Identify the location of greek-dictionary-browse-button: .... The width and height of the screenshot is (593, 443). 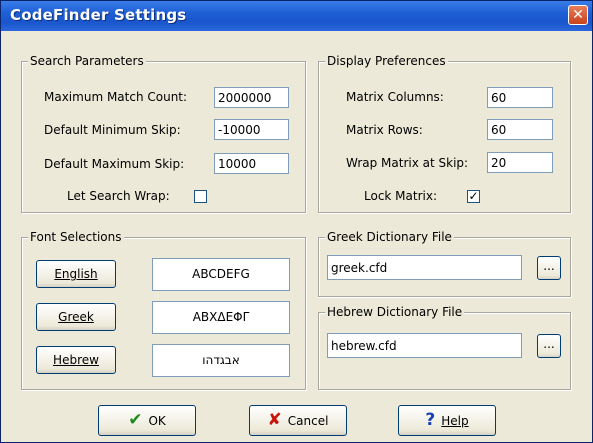
(549, 268).